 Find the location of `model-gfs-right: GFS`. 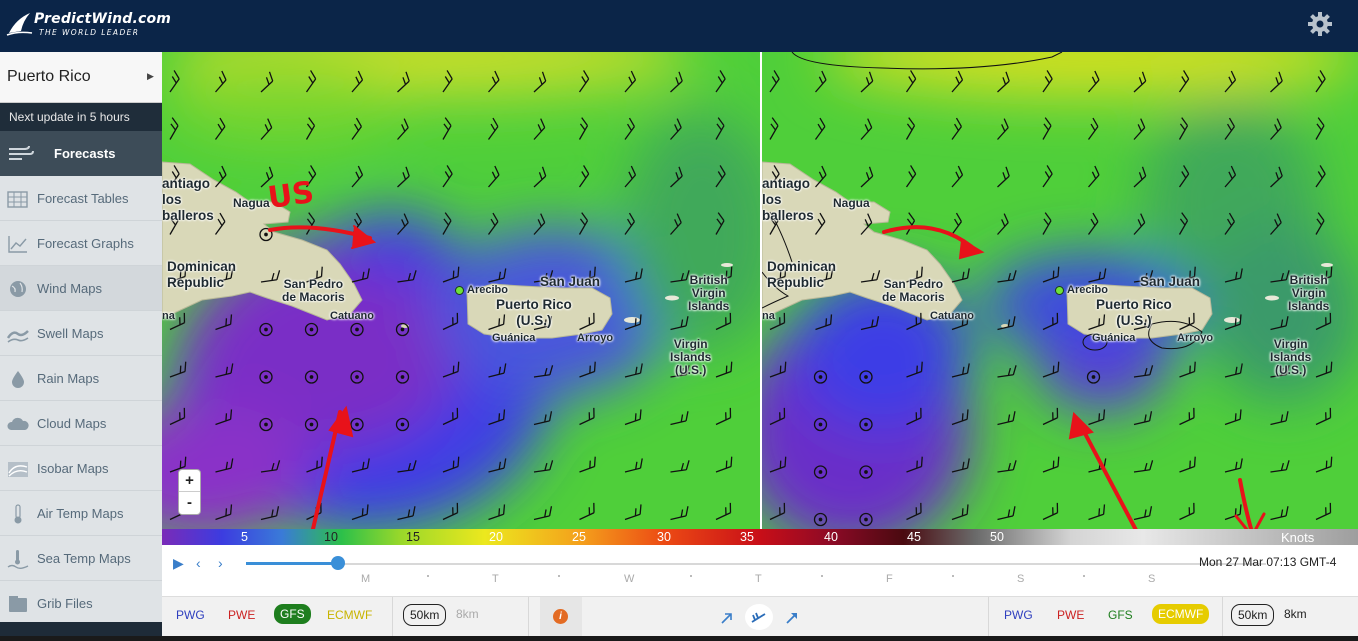

model-gfs-right: GFS is located at coordinates (1120, 615).